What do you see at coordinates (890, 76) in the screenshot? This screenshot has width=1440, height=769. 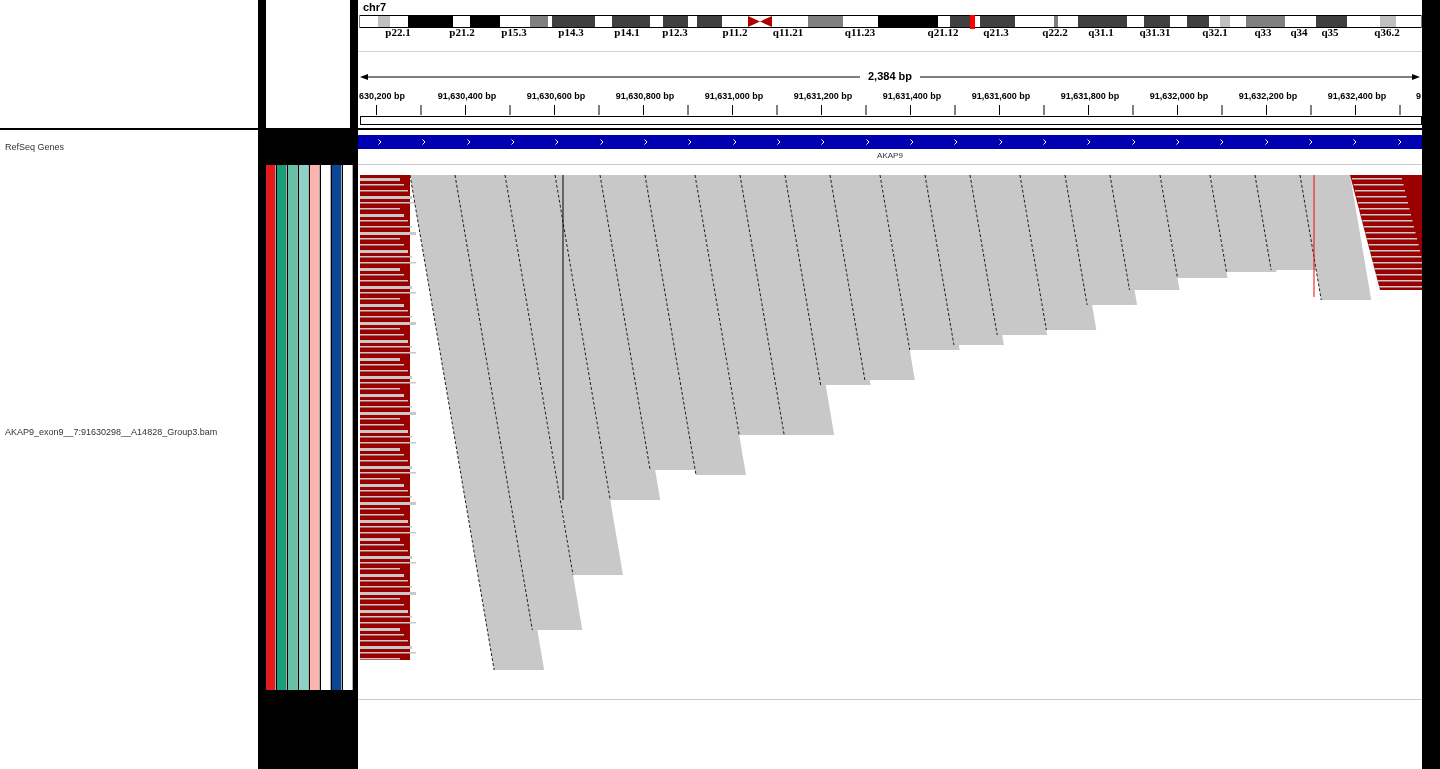 I see `span-label: 2,384 bp` at bounding box center [890, 76].